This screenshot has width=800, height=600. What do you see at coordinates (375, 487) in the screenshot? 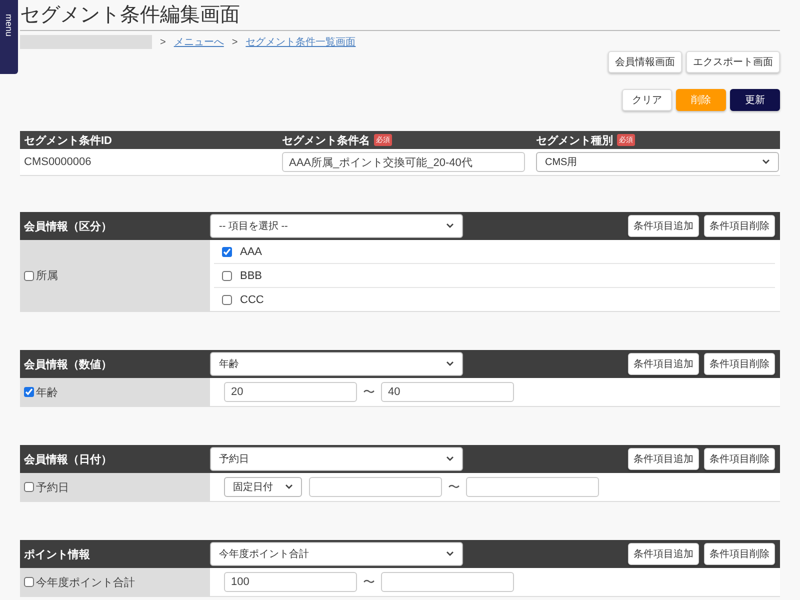
I see `from-field` at bounding box center [375, 487].